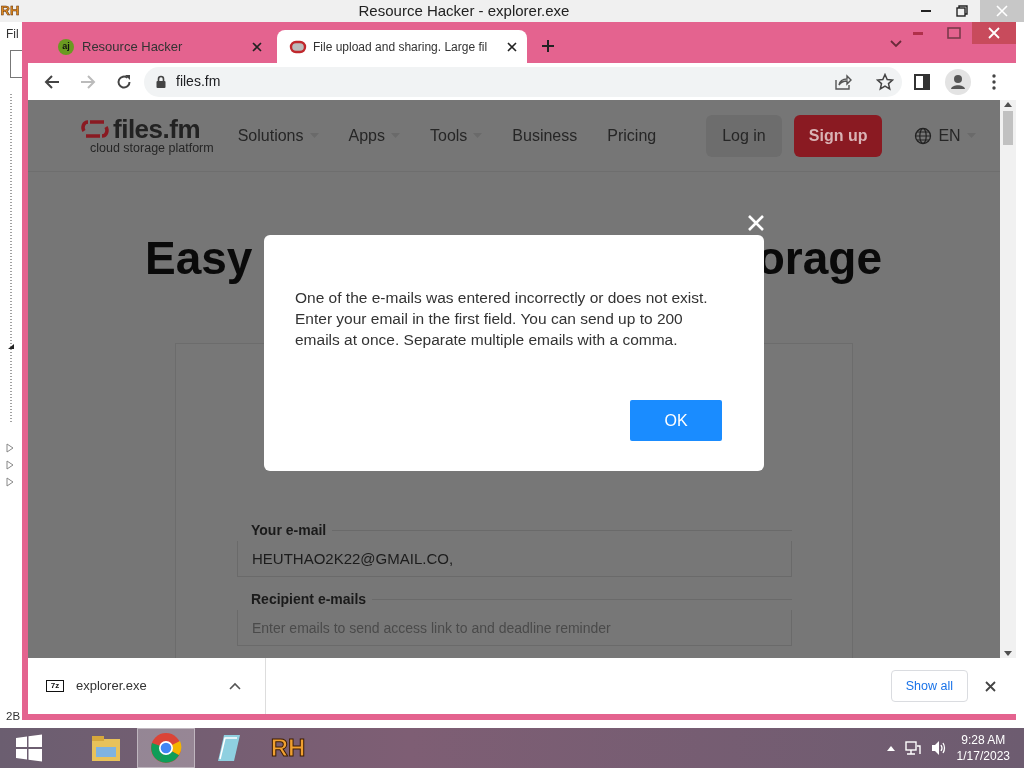 The width and height of the screenshot is (1024, 768). I want to click on nav-link: Business, so click(545, 135).